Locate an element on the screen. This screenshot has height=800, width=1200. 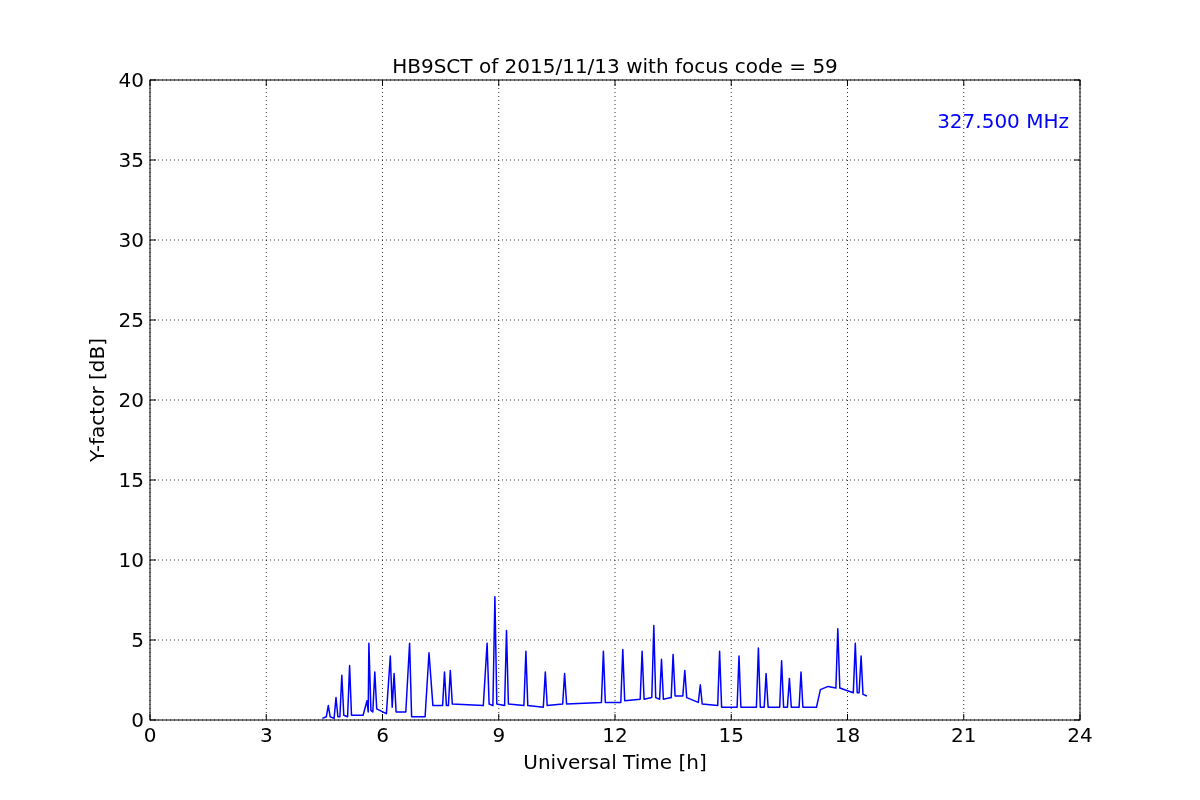
series-label: 327.500 MHz is located at coordinates (1003, 121).